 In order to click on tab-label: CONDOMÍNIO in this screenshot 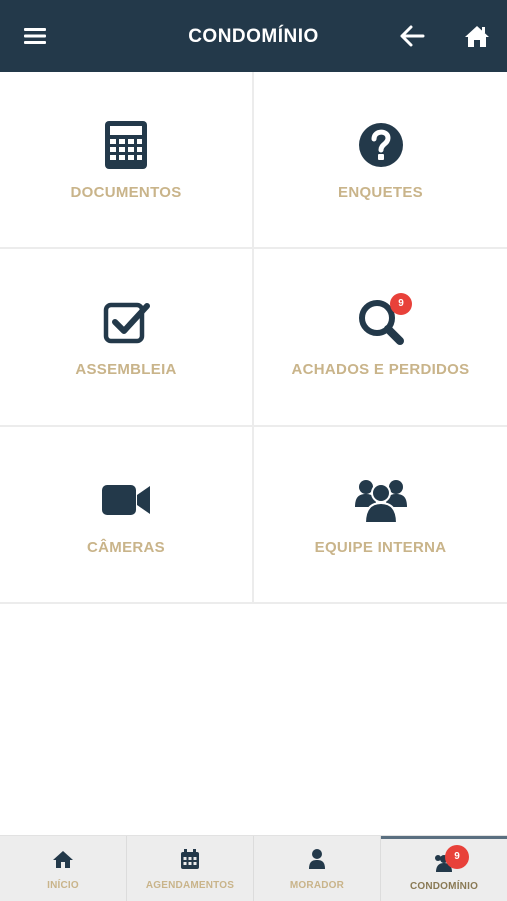, I will do `click(444, 886)`.